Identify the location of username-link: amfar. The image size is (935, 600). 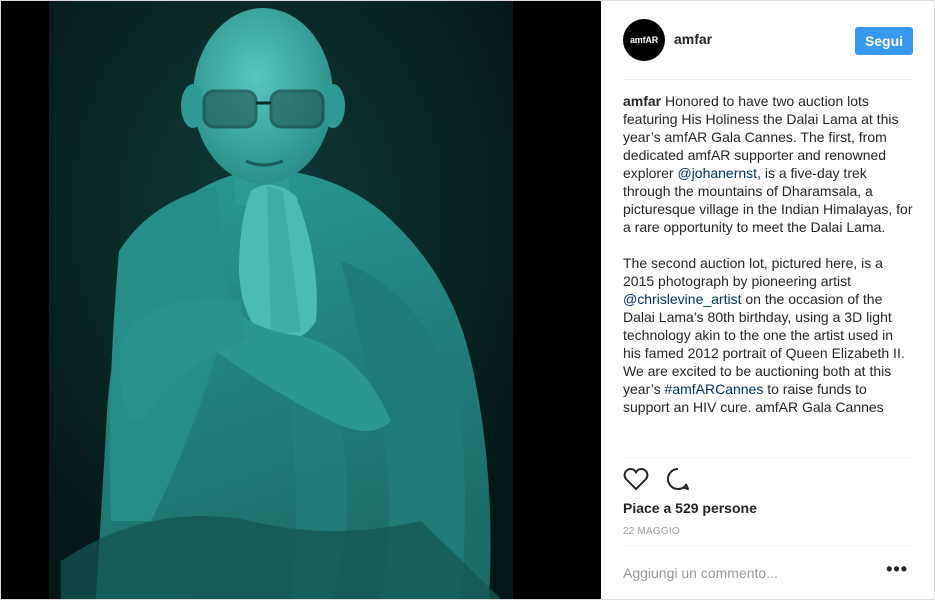
(693, 39).